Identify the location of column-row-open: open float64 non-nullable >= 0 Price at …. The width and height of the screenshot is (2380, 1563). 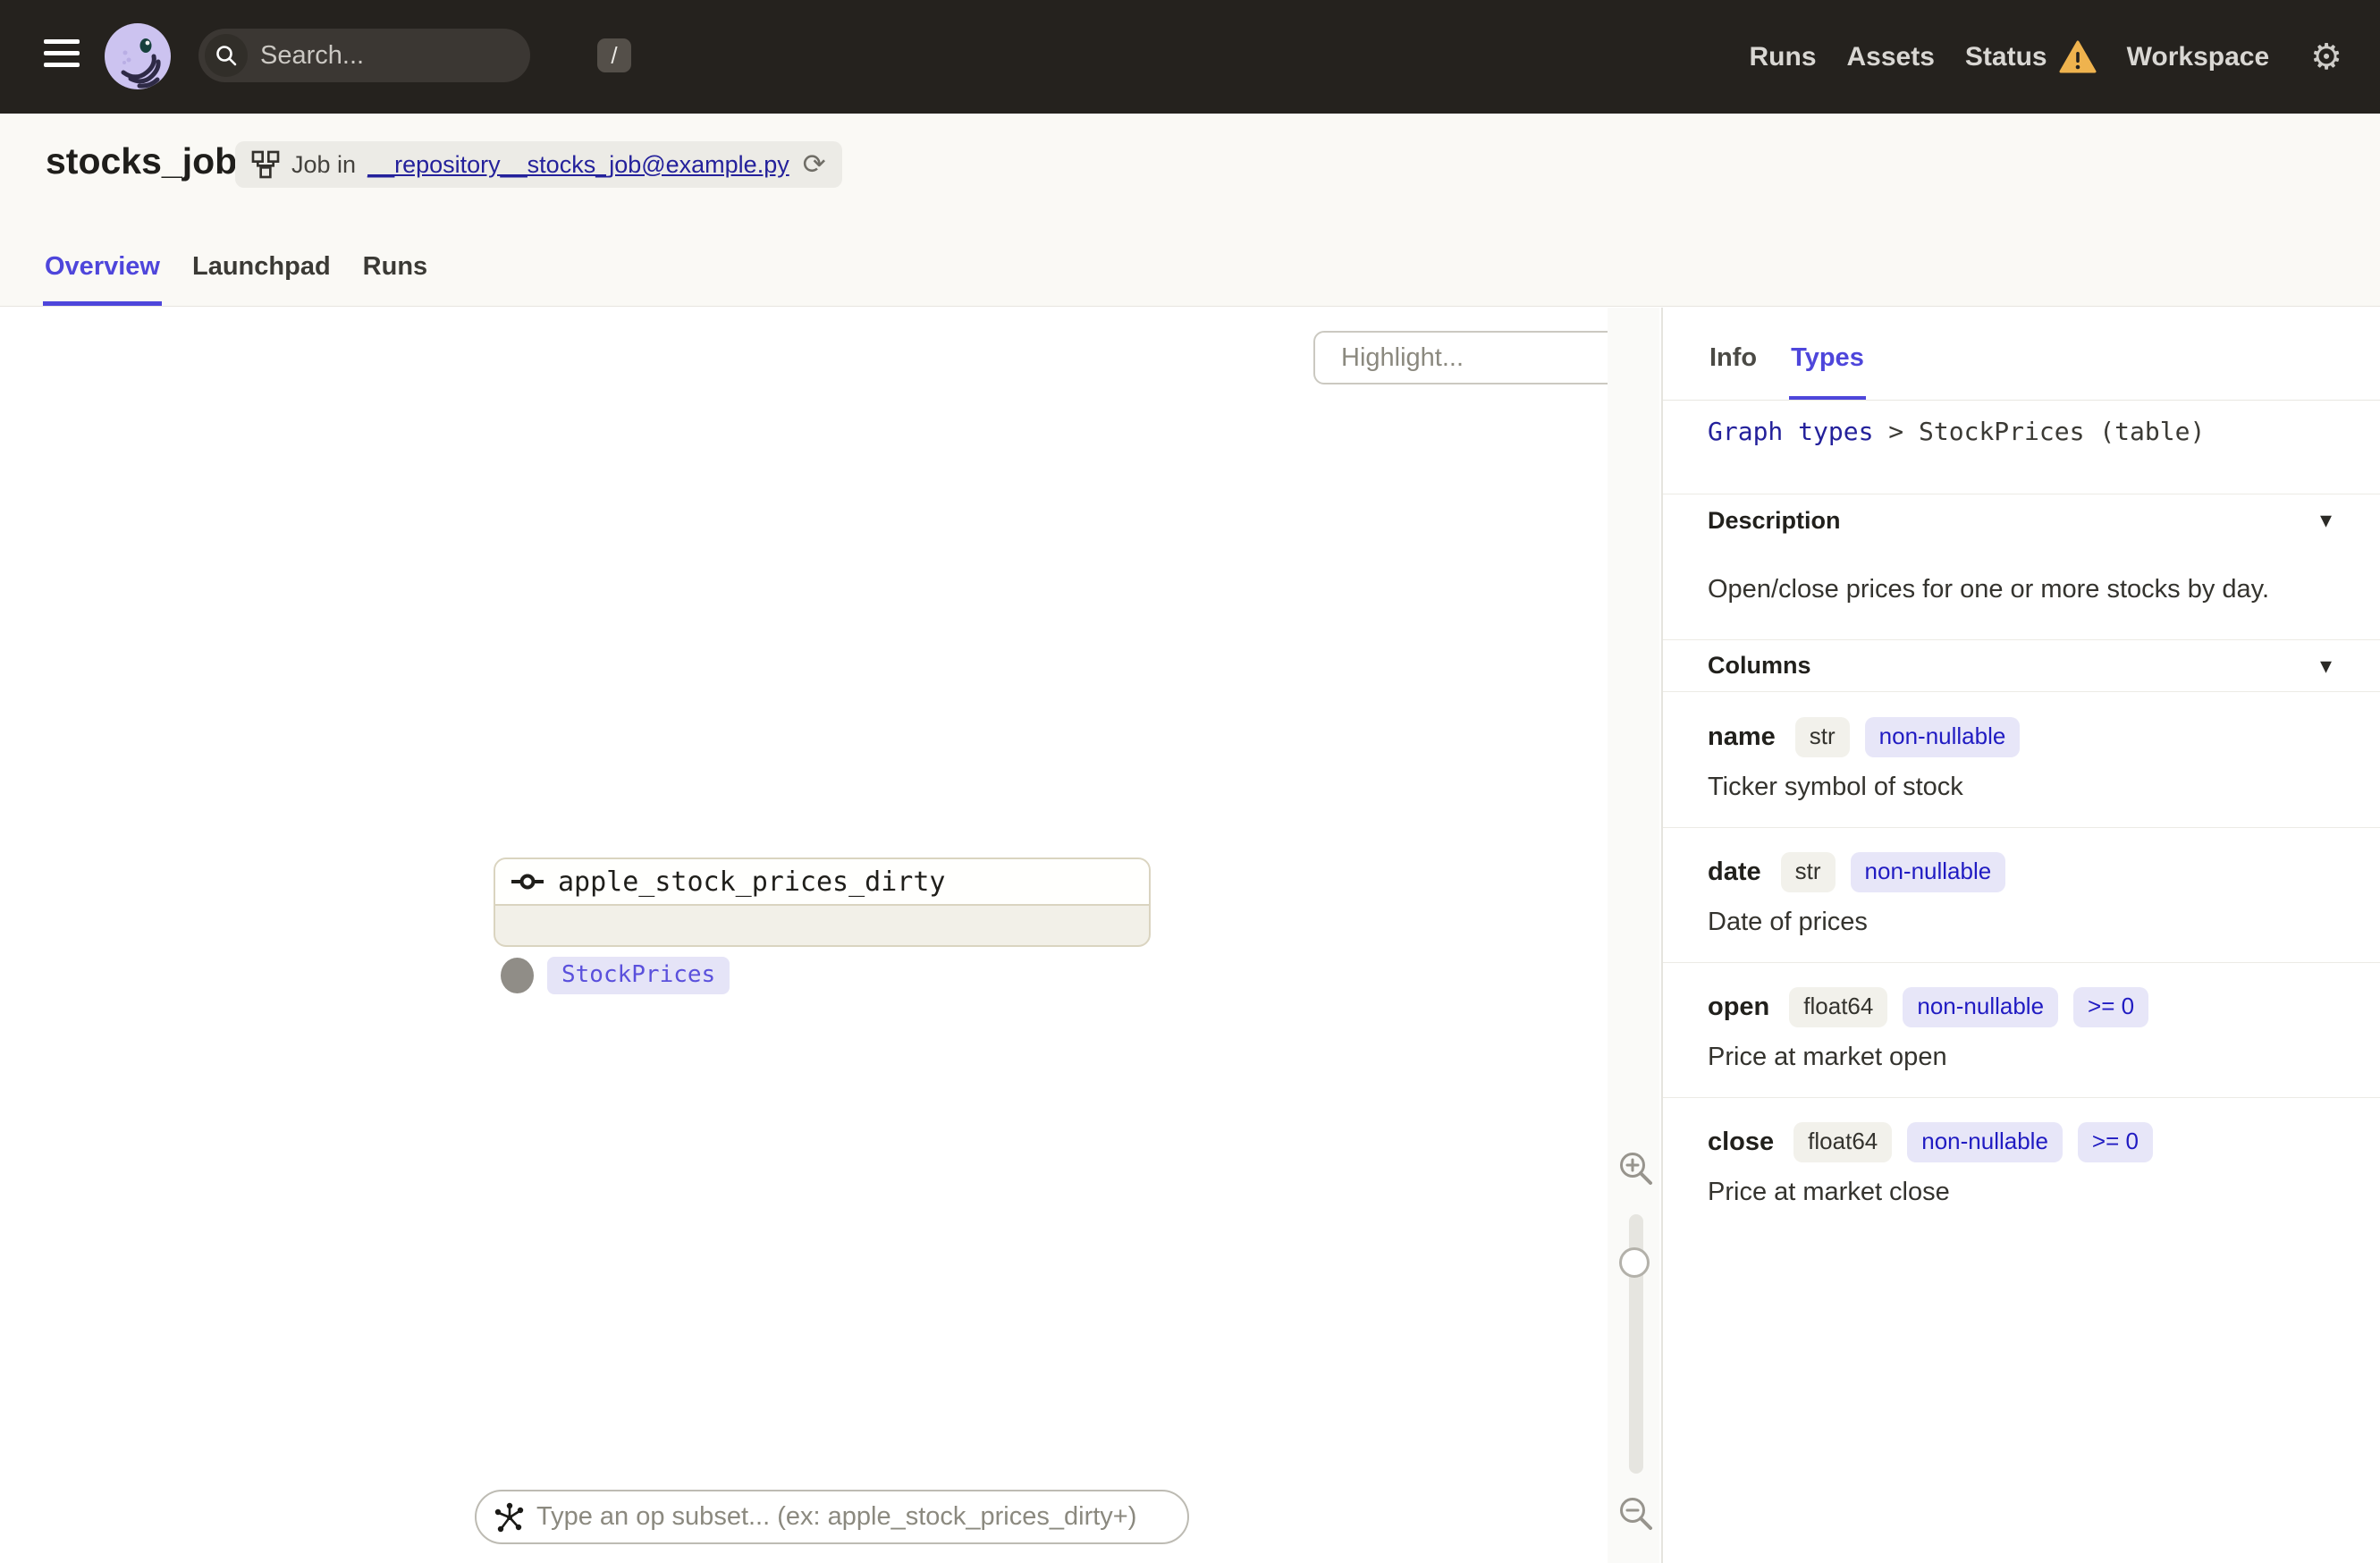
(2021, 1030).